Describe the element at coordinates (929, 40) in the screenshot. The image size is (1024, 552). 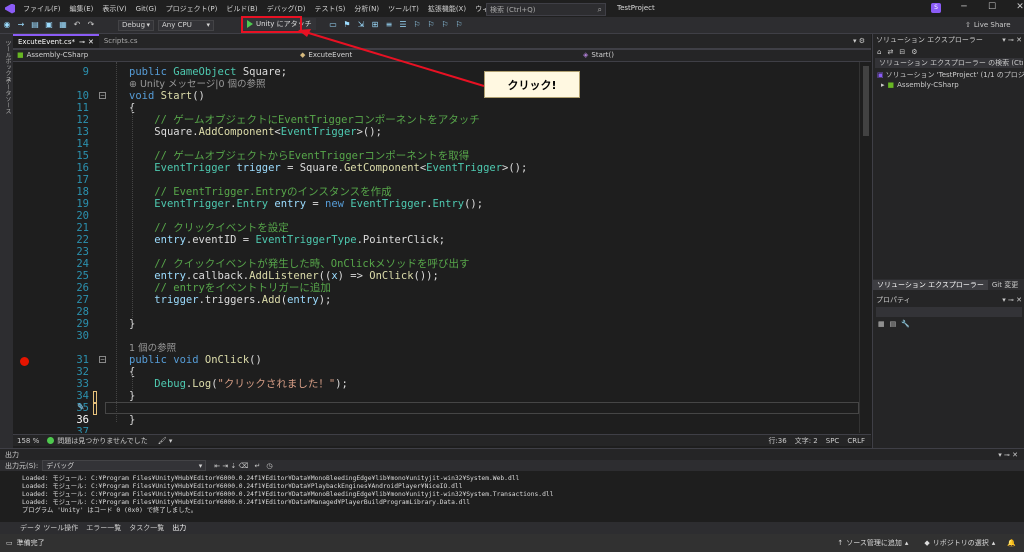
I see `solution-explorer-title: ソリューション エクスプローラー` at that location.